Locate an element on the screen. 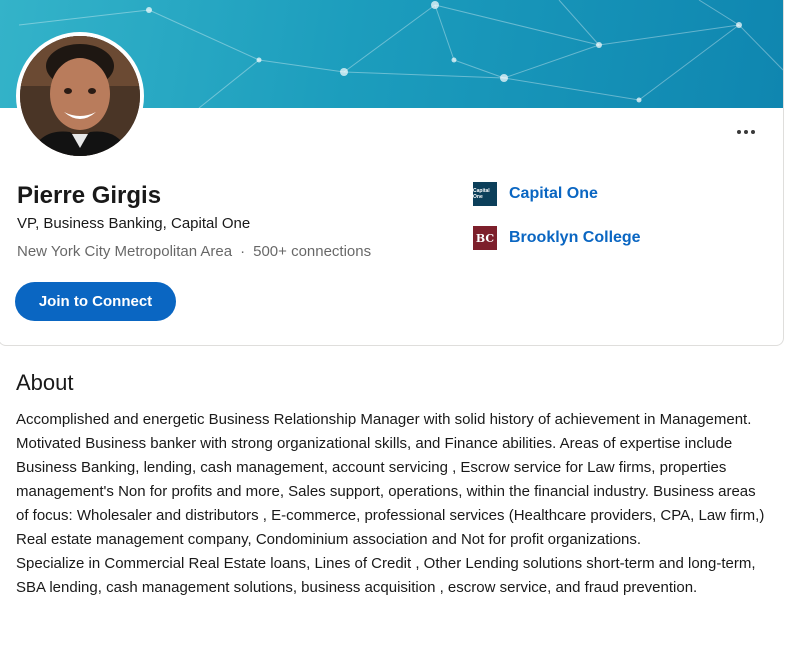 The width and height of the screenshot is (792, 671). profile-connections: 500+ connections is located at coordinates (312, 251).